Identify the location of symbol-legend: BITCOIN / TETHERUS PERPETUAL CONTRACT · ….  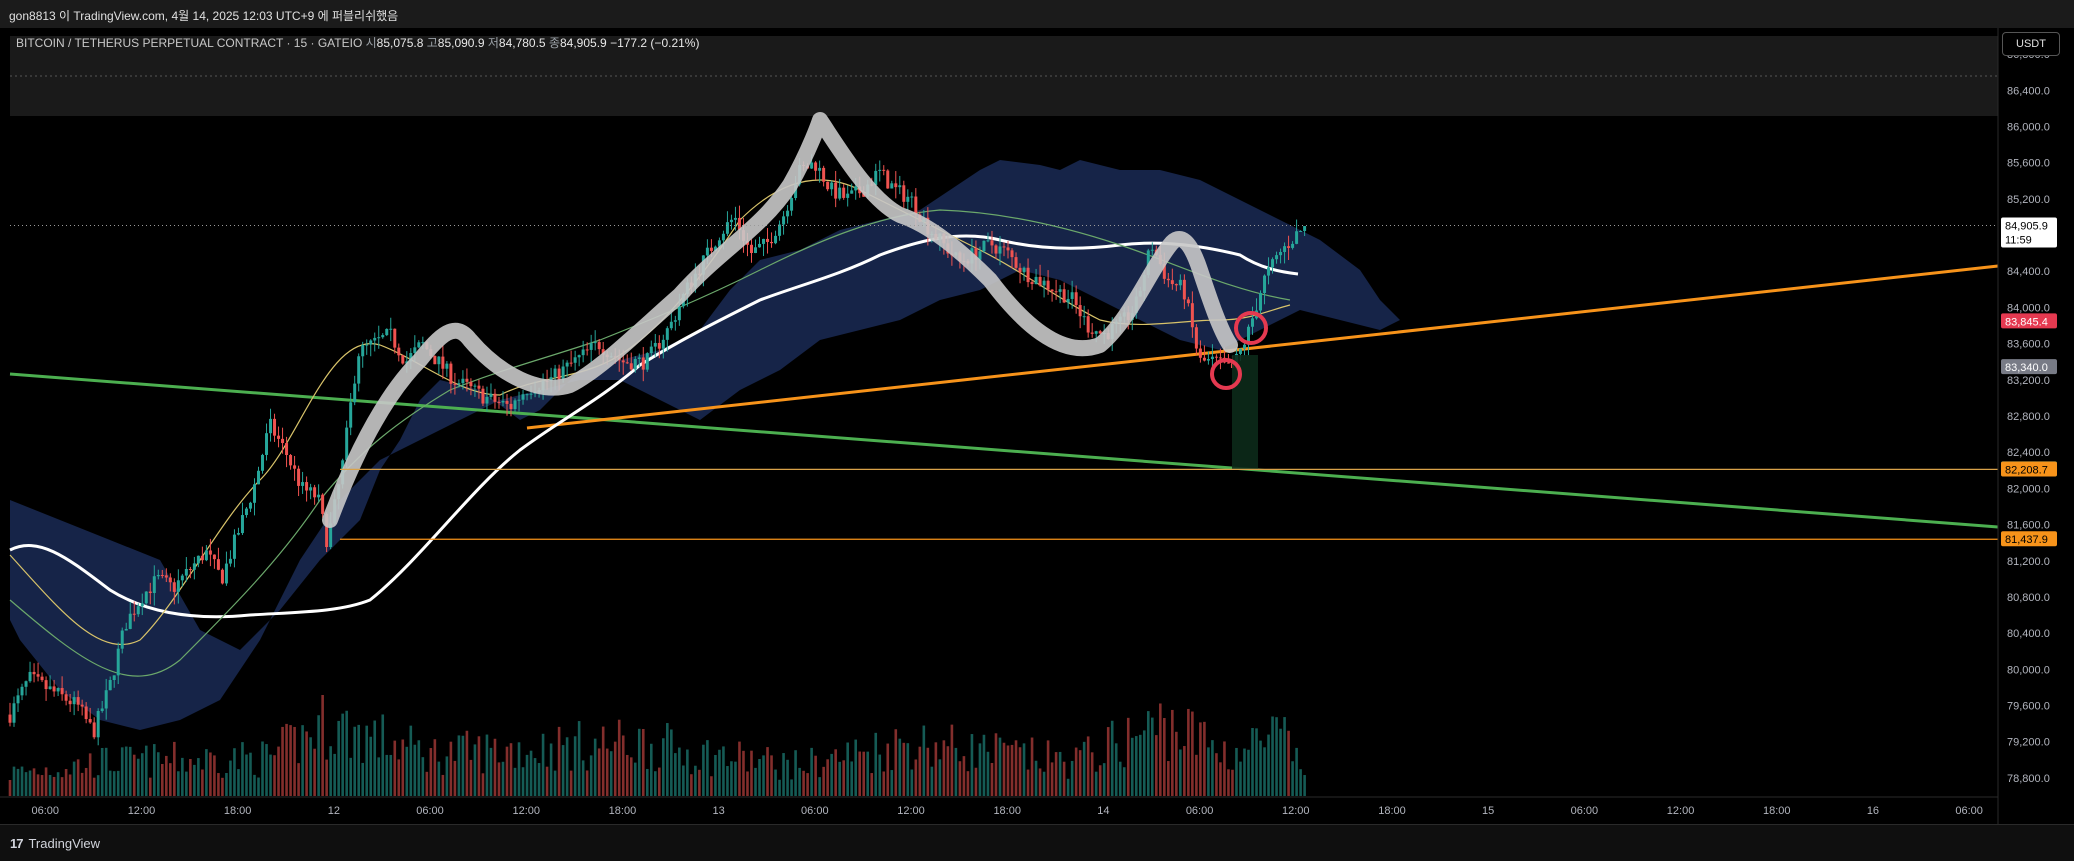
(357, 42).